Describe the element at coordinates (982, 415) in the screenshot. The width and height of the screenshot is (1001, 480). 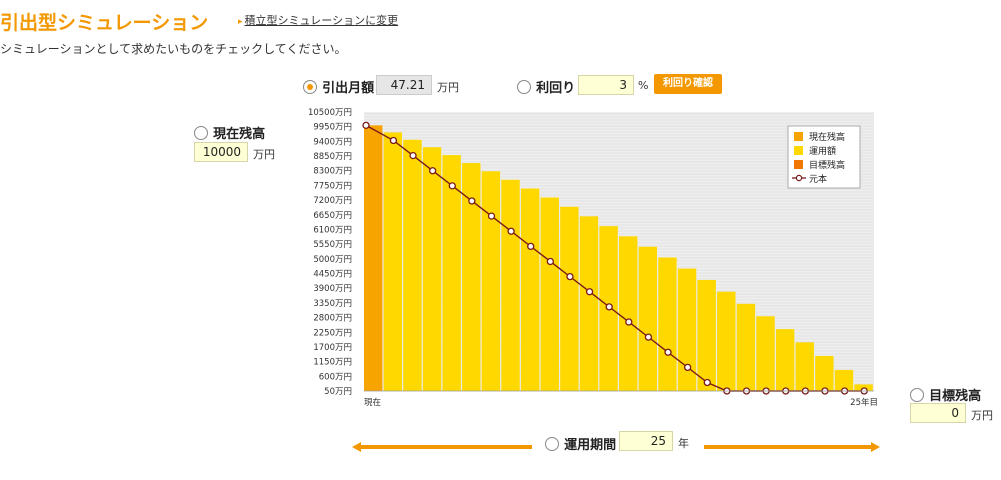
I see `target-balance-unit: 万円` at that location.